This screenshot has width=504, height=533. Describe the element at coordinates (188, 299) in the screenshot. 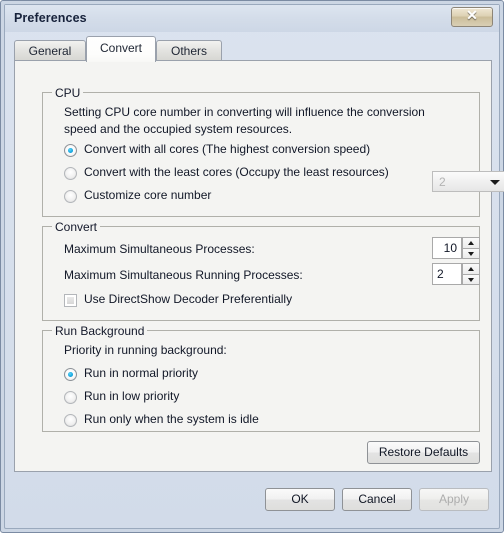

I see `checkbox-label: Use DirectShow Decoder Preferentially` at that location.